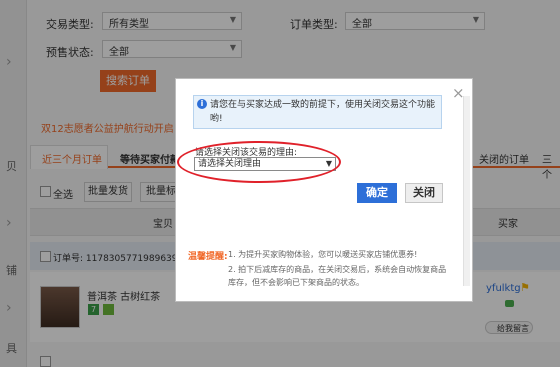  Describe the element at coordinates (259, 162) in the screenshot. I see `highlight-annotation-ellipse` at that location.